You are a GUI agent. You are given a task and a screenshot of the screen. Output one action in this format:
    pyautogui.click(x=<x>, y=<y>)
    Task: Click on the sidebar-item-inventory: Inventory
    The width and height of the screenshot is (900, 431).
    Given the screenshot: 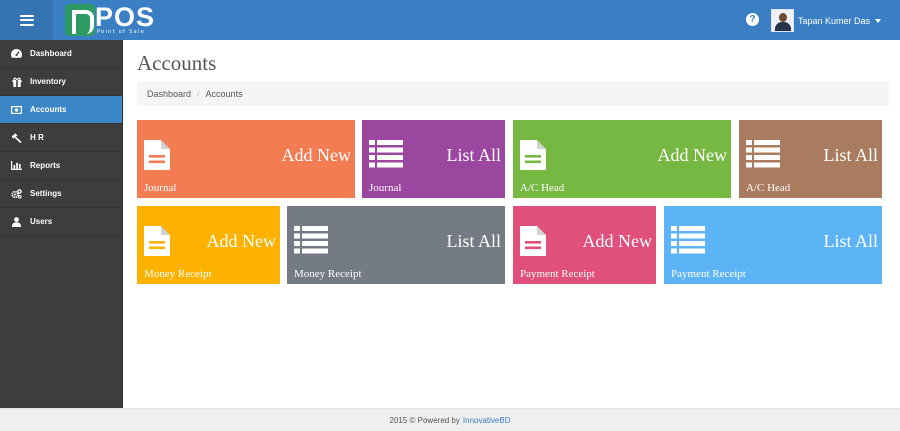 What is the action you would take?
    pyautogui.click(x=61, y=82)
    